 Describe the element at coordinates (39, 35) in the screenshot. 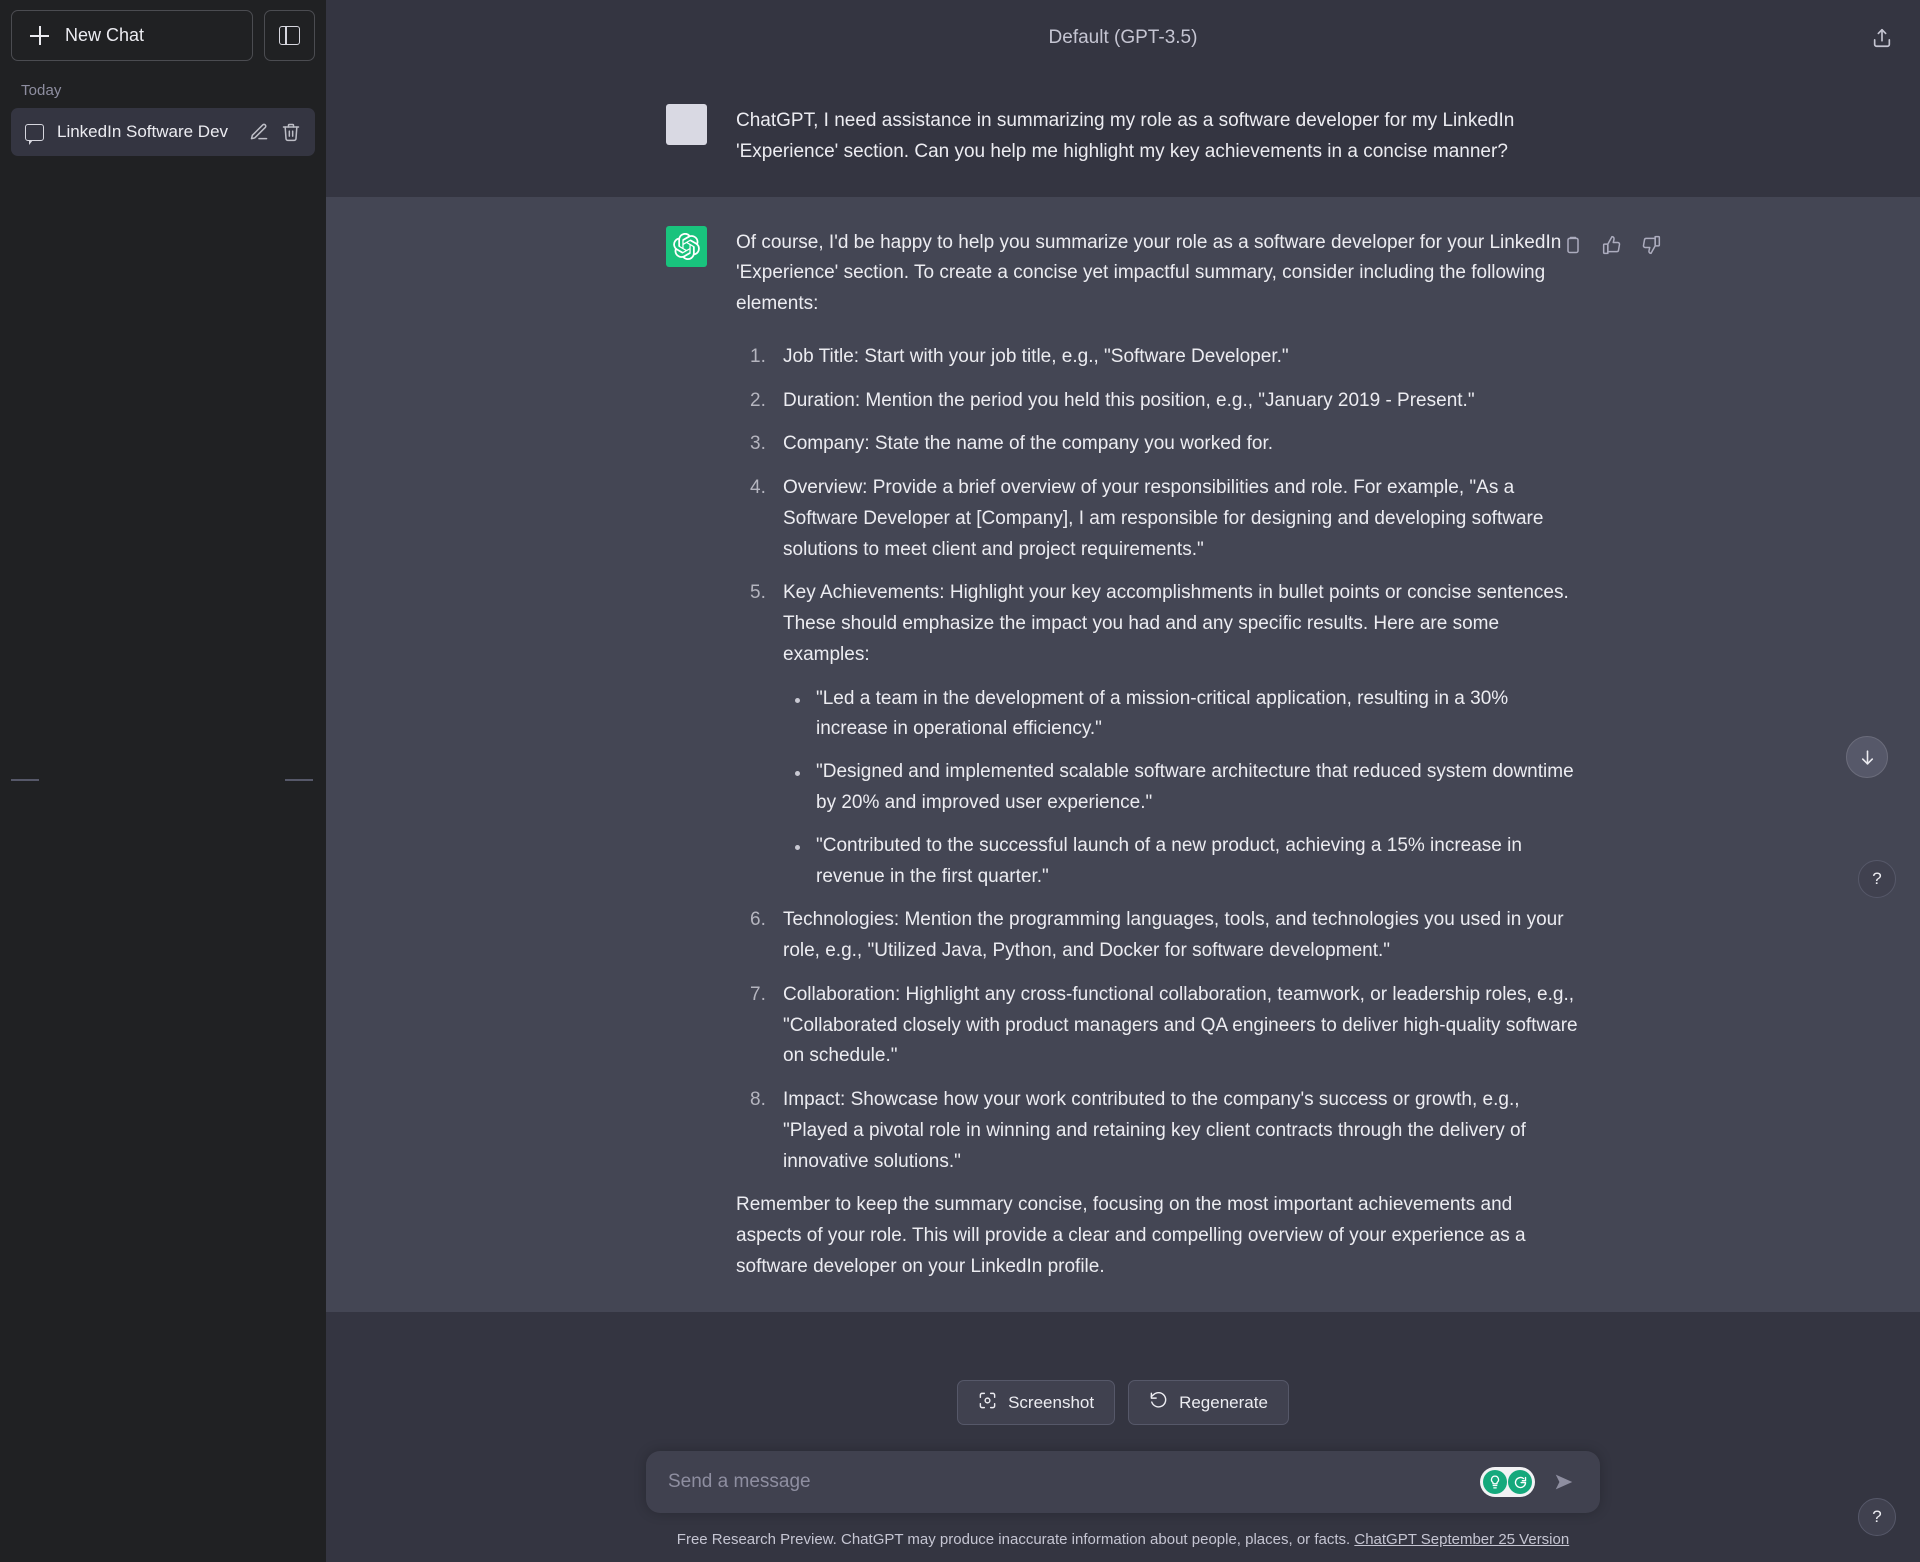

I see `plus-icon` at that location.